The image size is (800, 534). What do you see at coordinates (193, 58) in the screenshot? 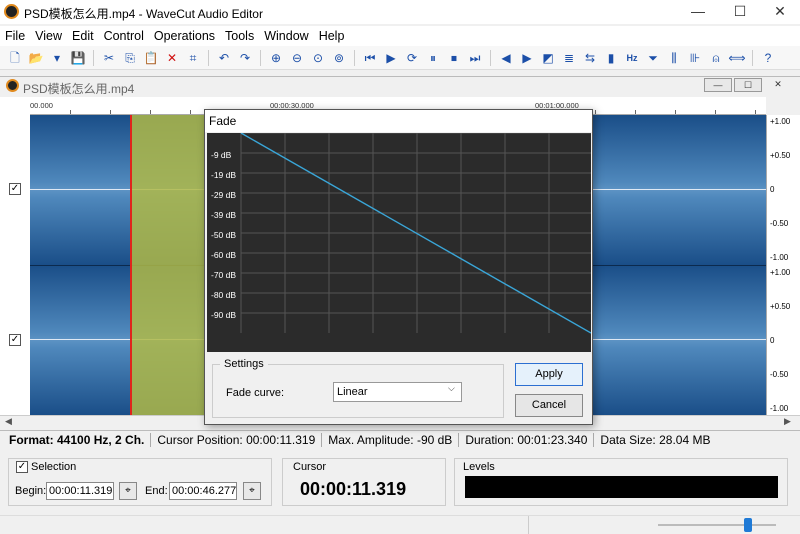
I see `crop-icon: ⌗` at bounding box center [193, 58].